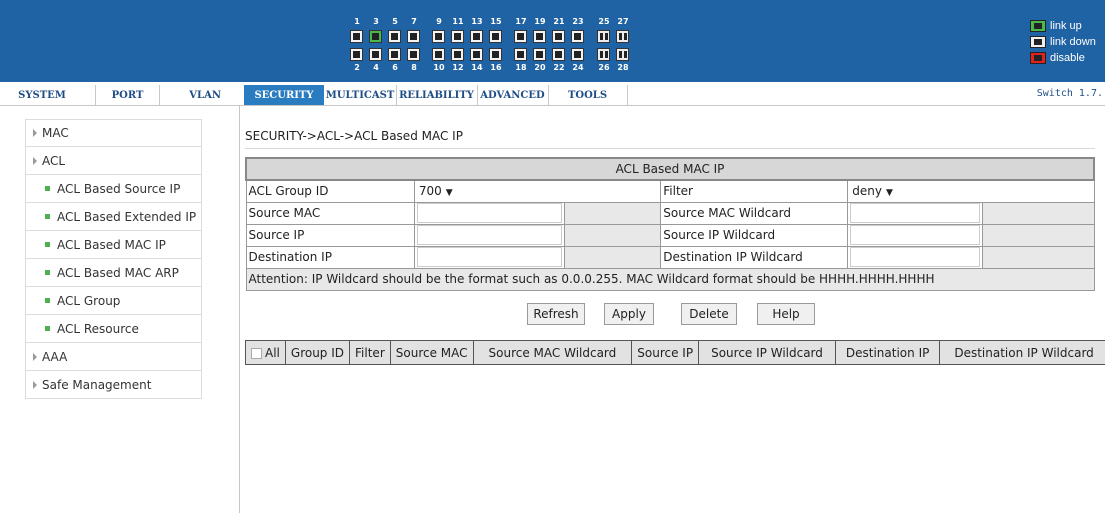 The width and height of the screenshot is (1105, 513). I want to click on apply-button: Apply, so click(629, 314).